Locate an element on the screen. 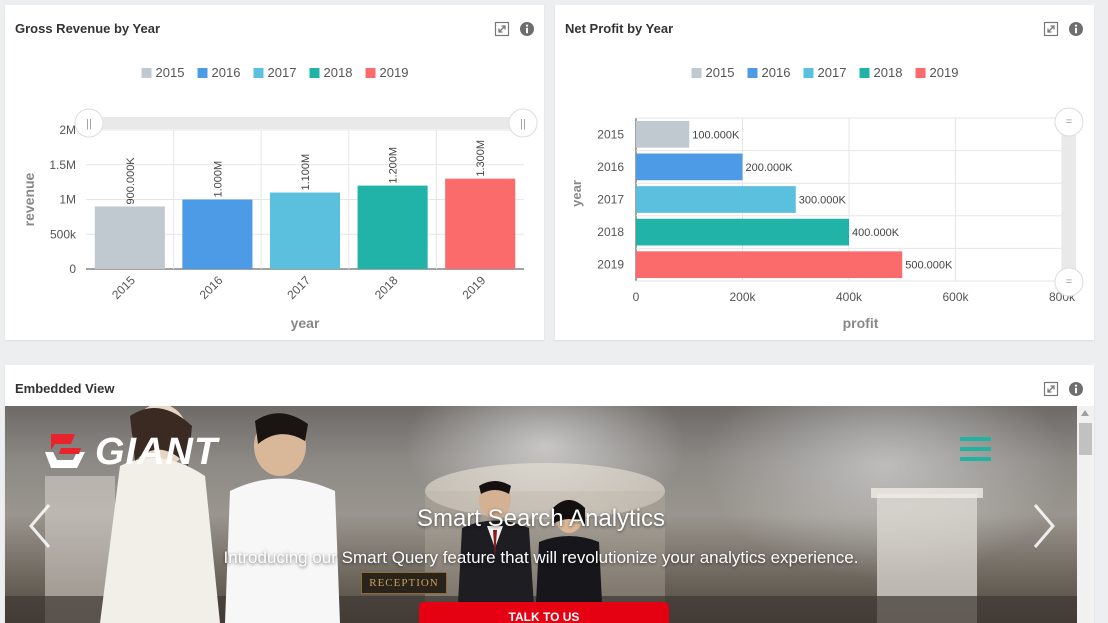  bar-value-label: 1.200M is located at coordinates (394, 165).